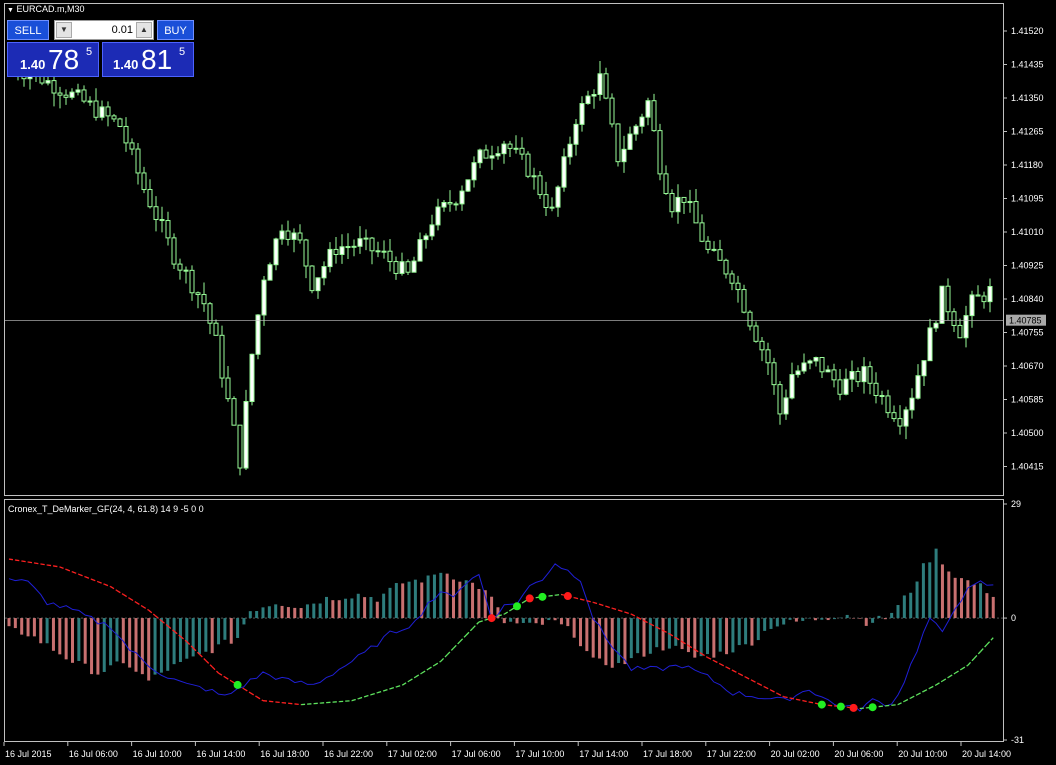 The height and width of the screenshot is (765, 1056). I want to click on lot-size-stepper: ▼ ▲, so click(104, 30).